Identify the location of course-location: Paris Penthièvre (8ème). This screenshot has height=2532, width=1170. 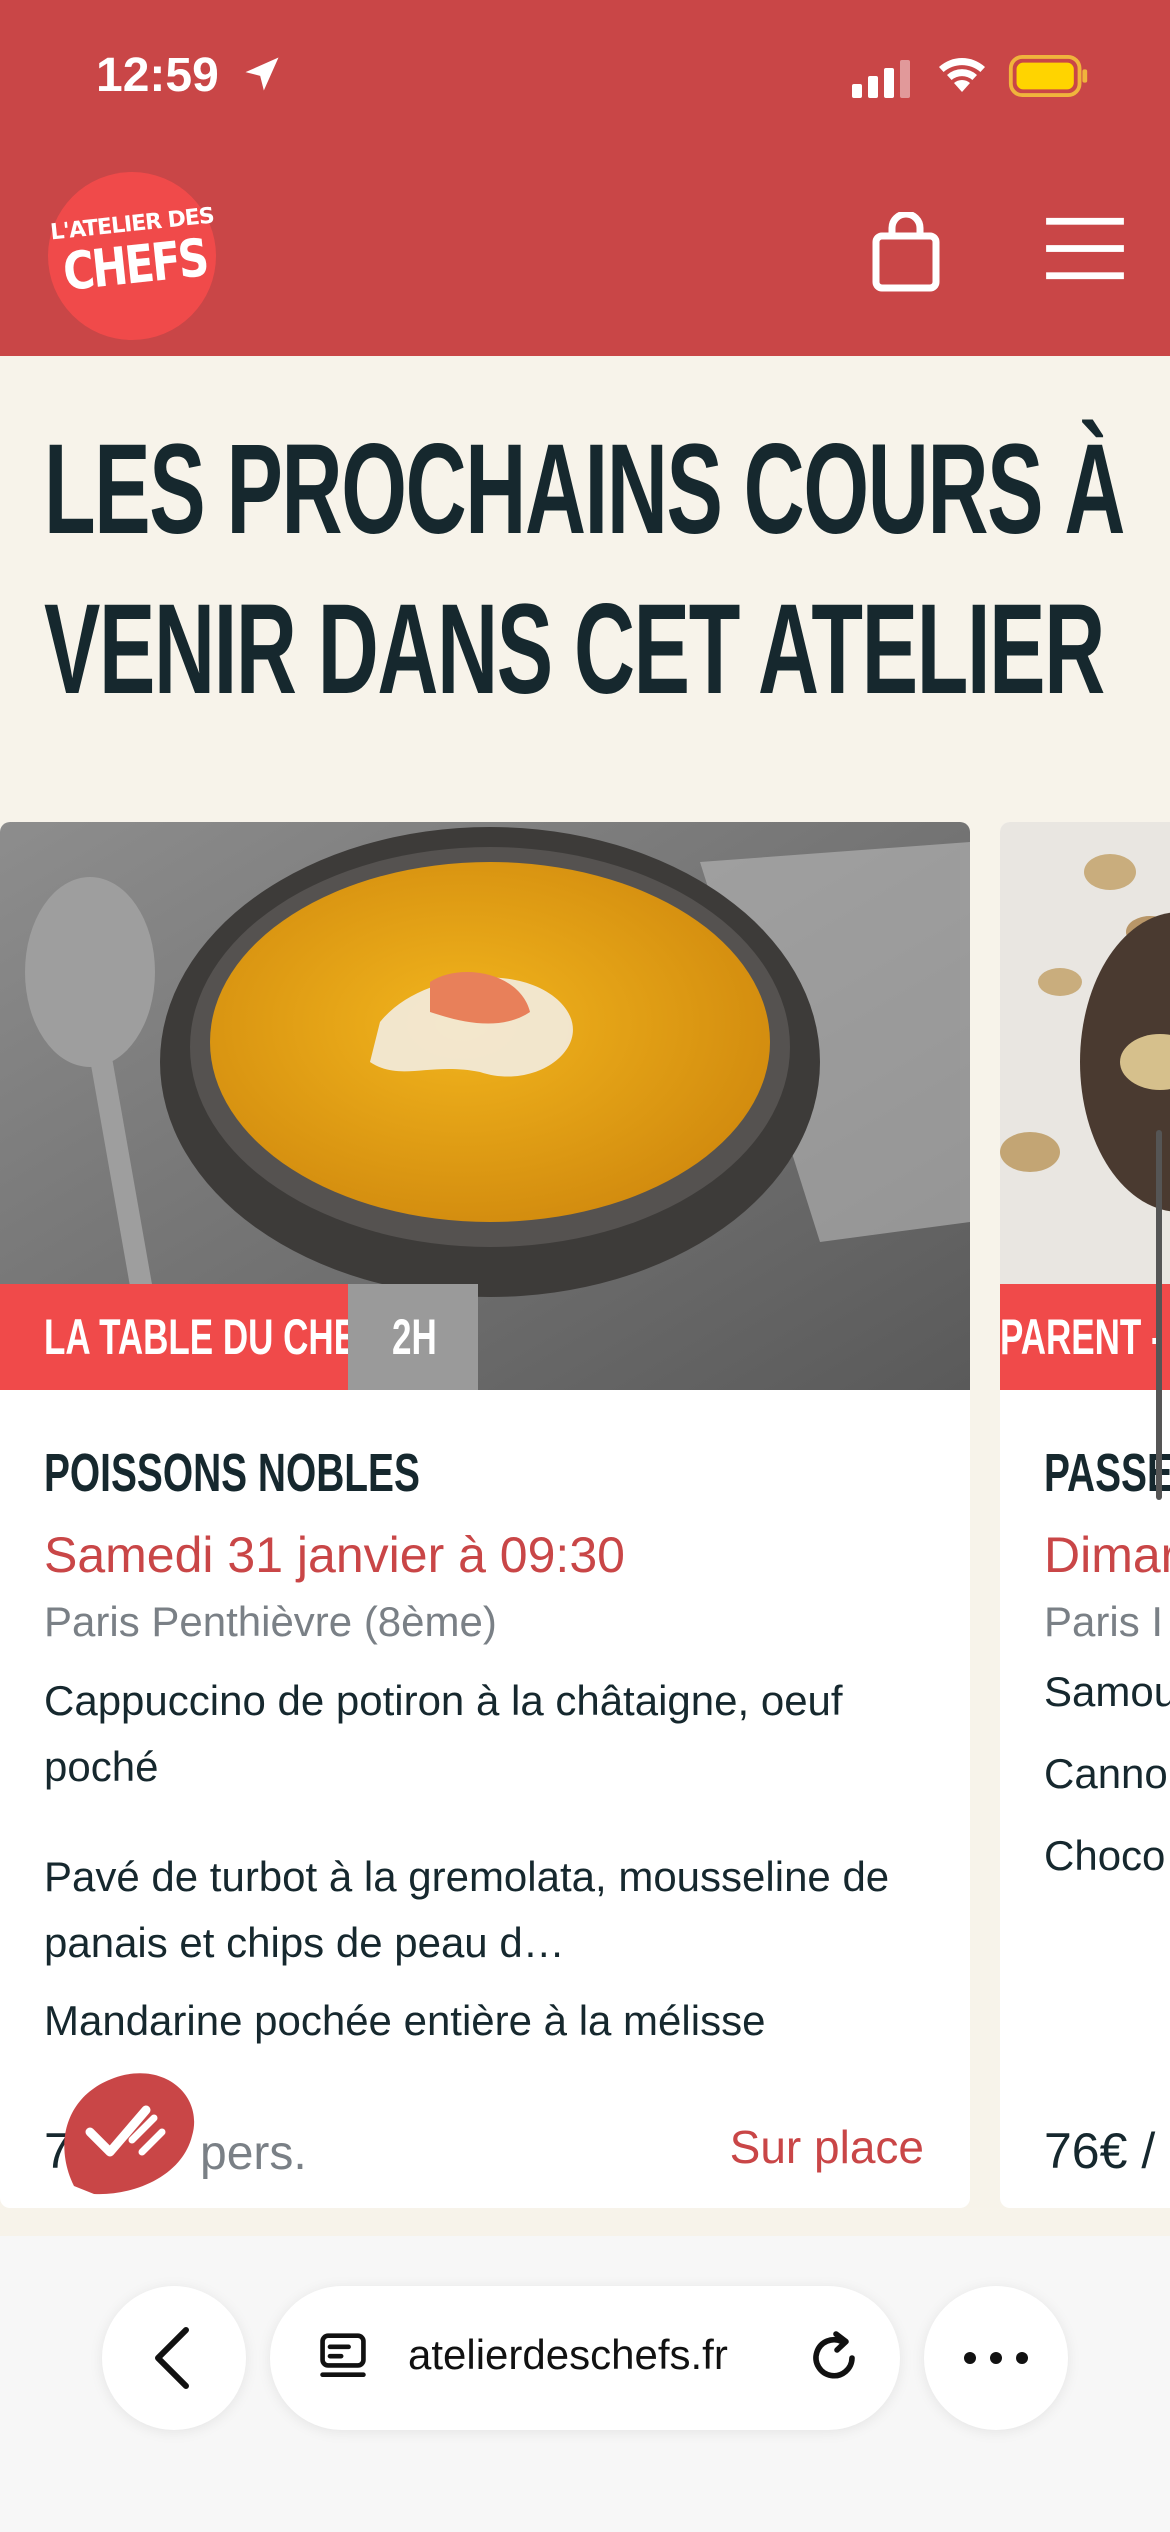
(270, 1621).